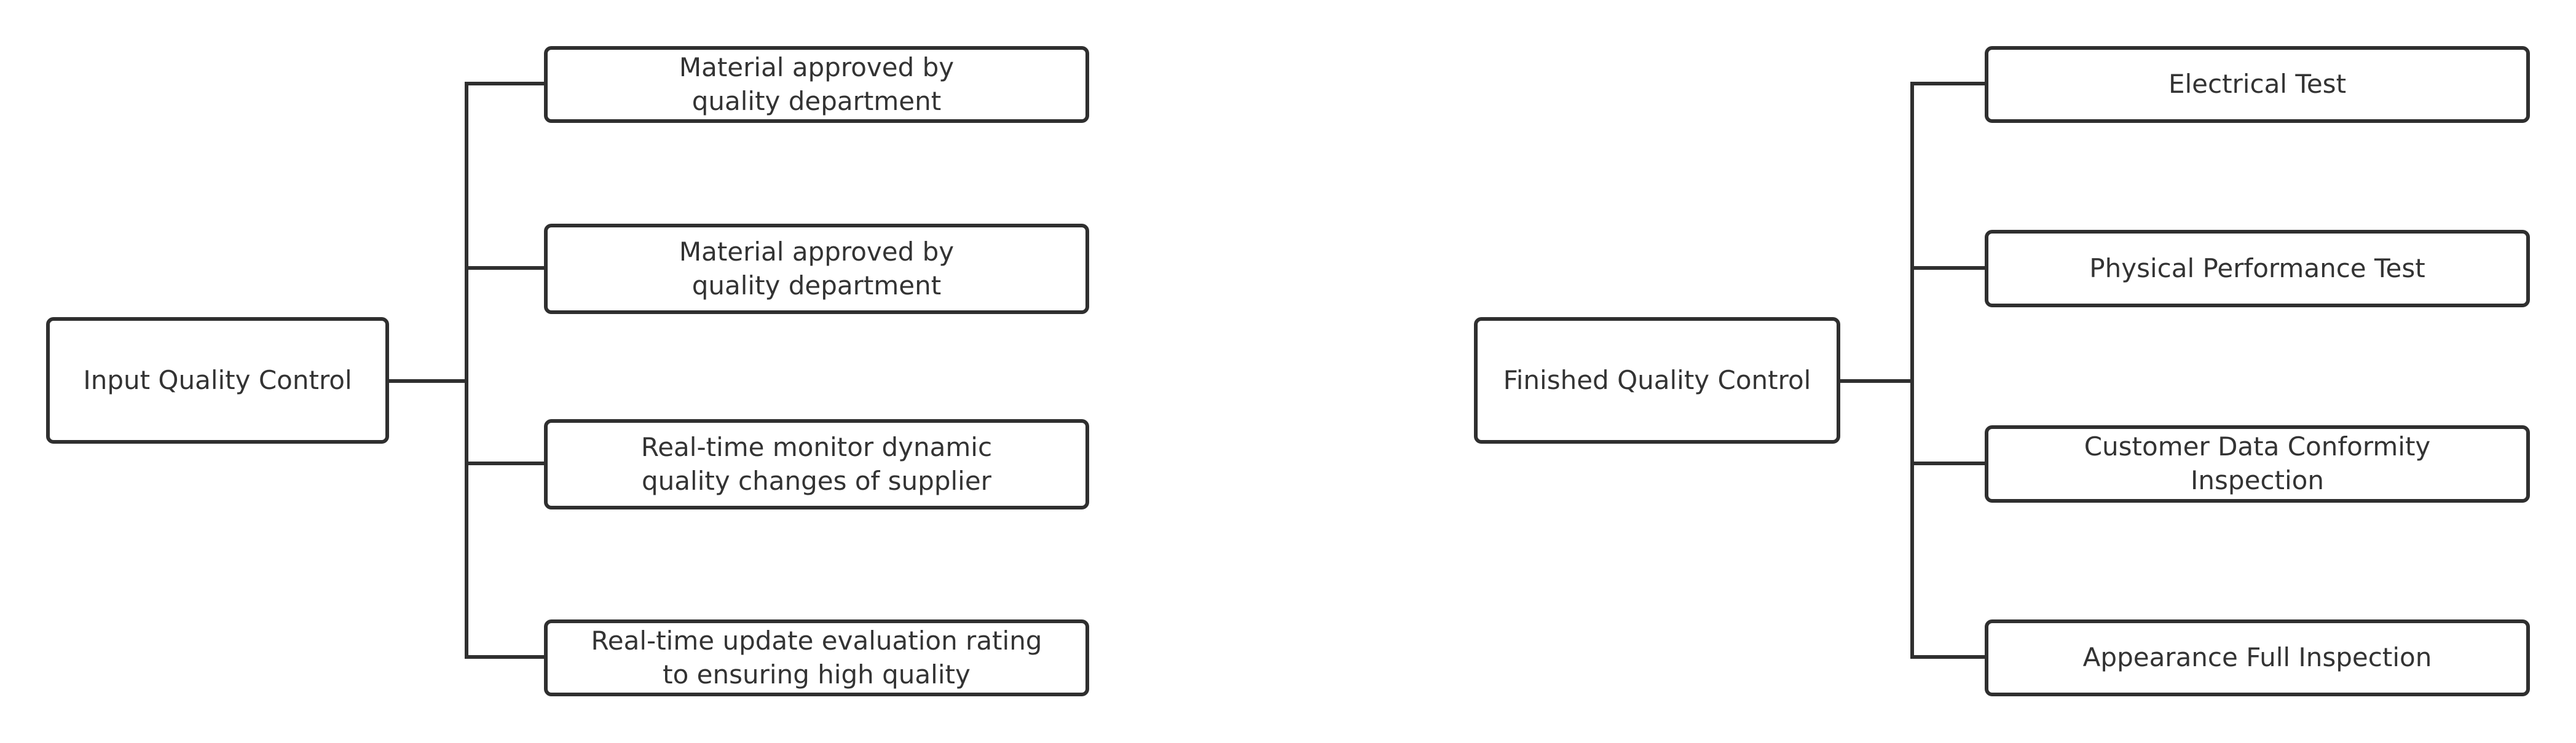  Describe the element at coordinates (1912, 370) in the screenshot. I see `trunk-right` at that location.